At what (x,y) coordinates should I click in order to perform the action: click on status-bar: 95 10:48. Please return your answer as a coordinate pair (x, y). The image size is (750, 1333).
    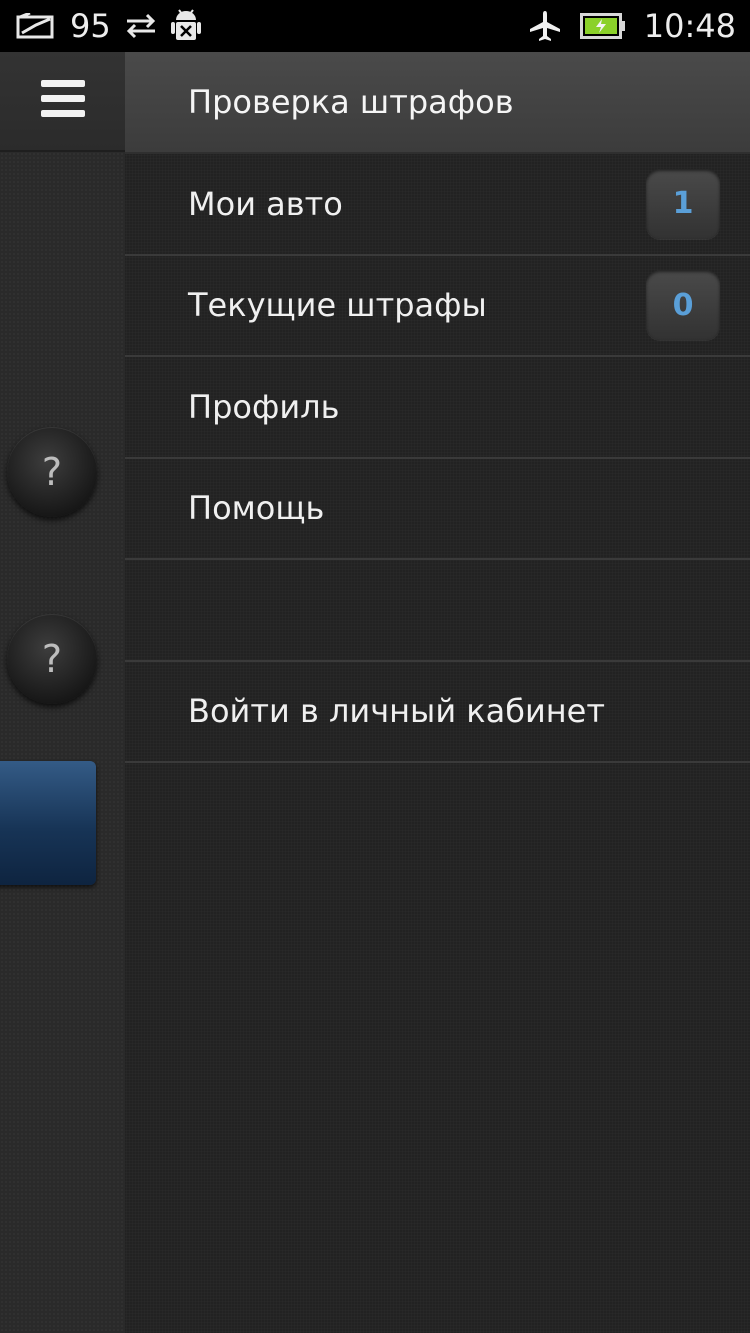
    Looking at the image, I should click on (375, 26).